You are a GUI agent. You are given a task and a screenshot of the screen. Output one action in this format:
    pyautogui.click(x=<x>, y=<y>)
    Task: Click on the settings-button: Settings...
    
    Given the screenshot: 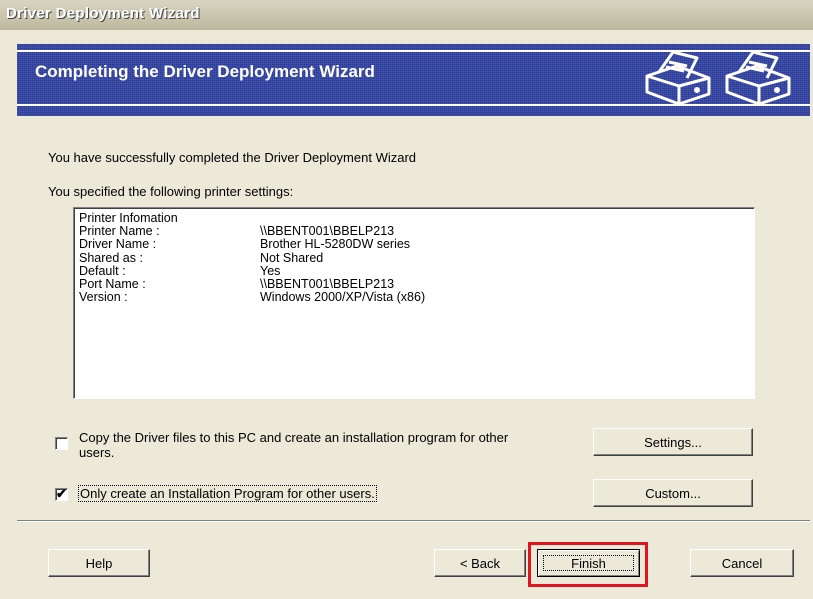 What is the action you would take?
    pyautogui.click(x=673, y=442)
    